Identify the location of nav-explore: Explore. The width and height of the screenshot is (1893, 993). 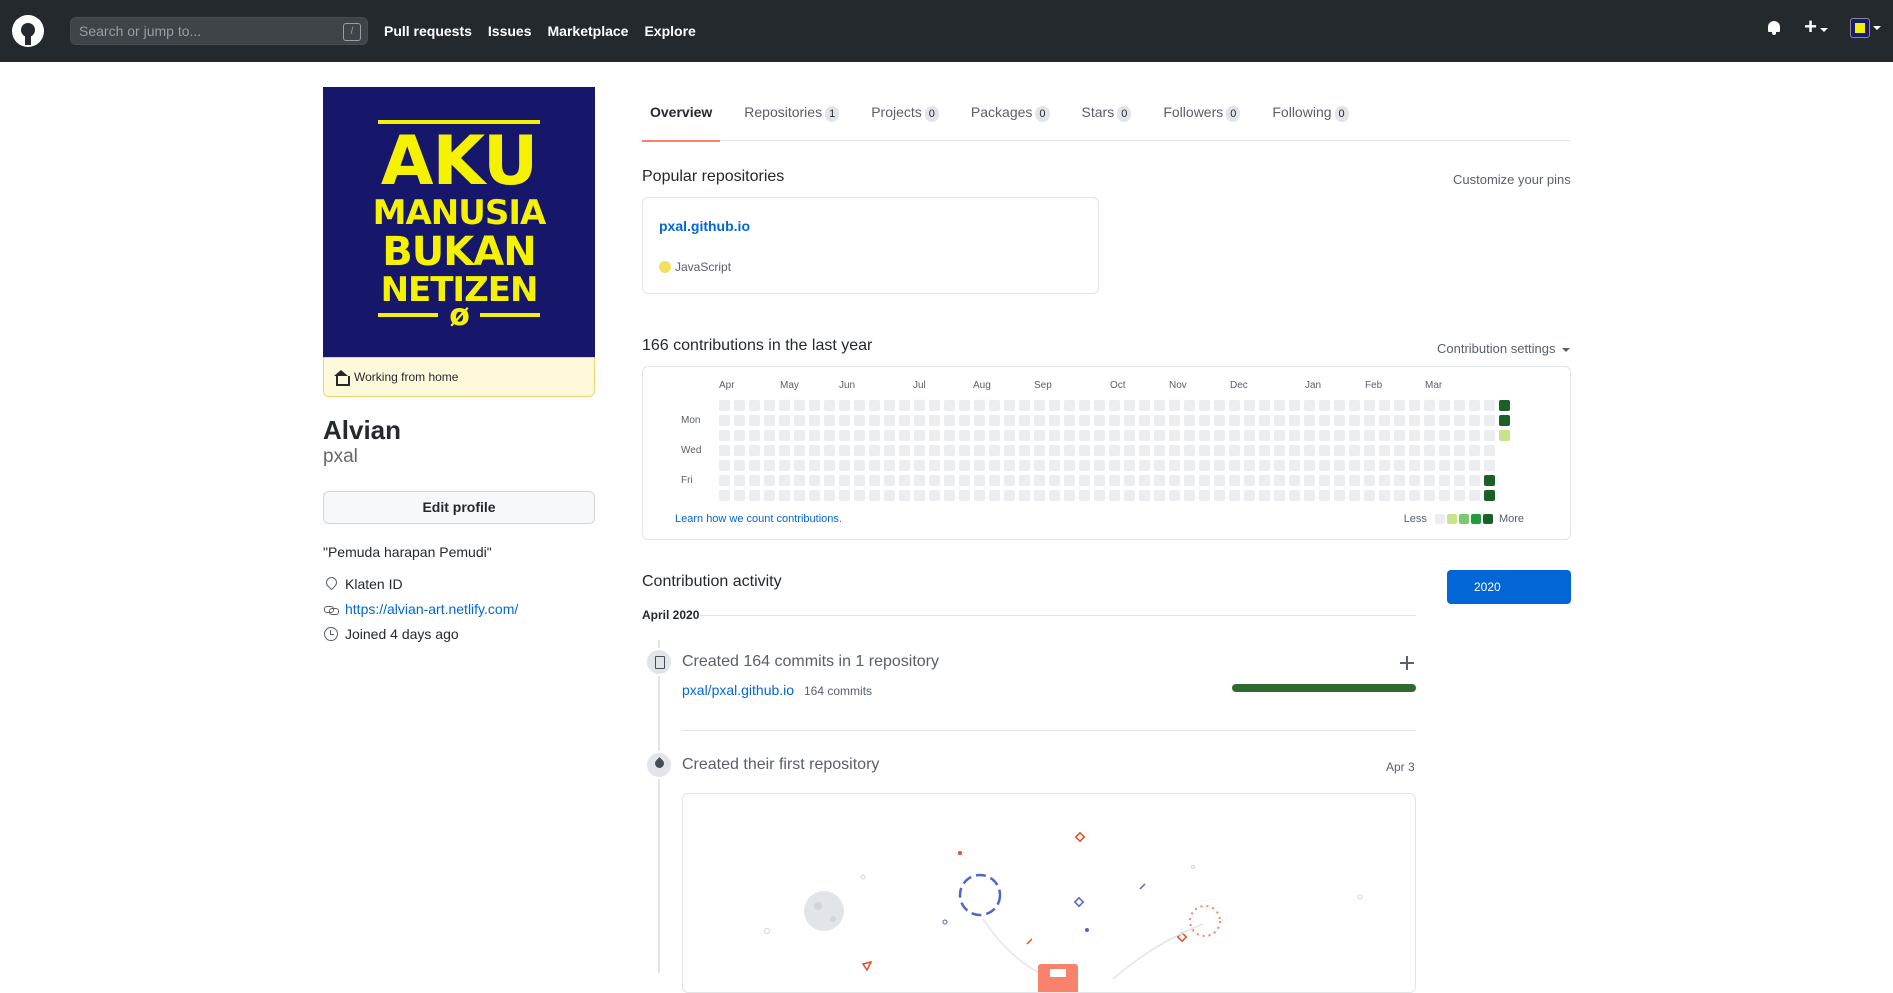
(669, 31).